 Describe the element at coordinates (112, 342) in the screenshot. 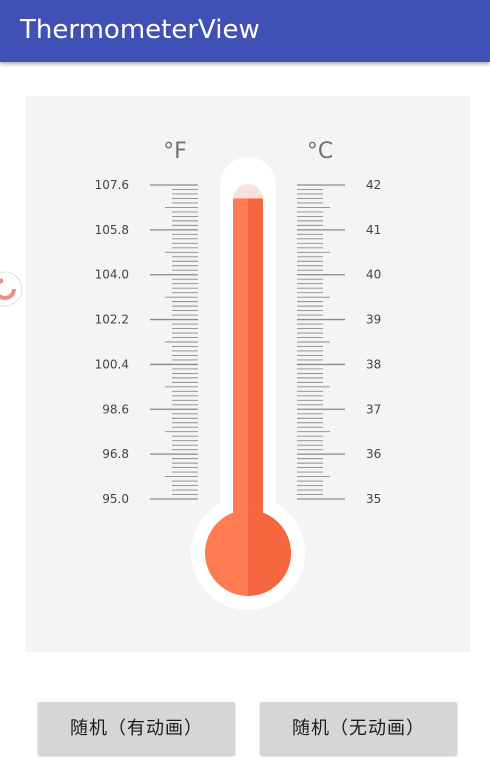

I see `fahrenheit-tick-labels: 107.6 105.8 104.0 102.2 100.4 98.6 96.8 95.0` at that location.